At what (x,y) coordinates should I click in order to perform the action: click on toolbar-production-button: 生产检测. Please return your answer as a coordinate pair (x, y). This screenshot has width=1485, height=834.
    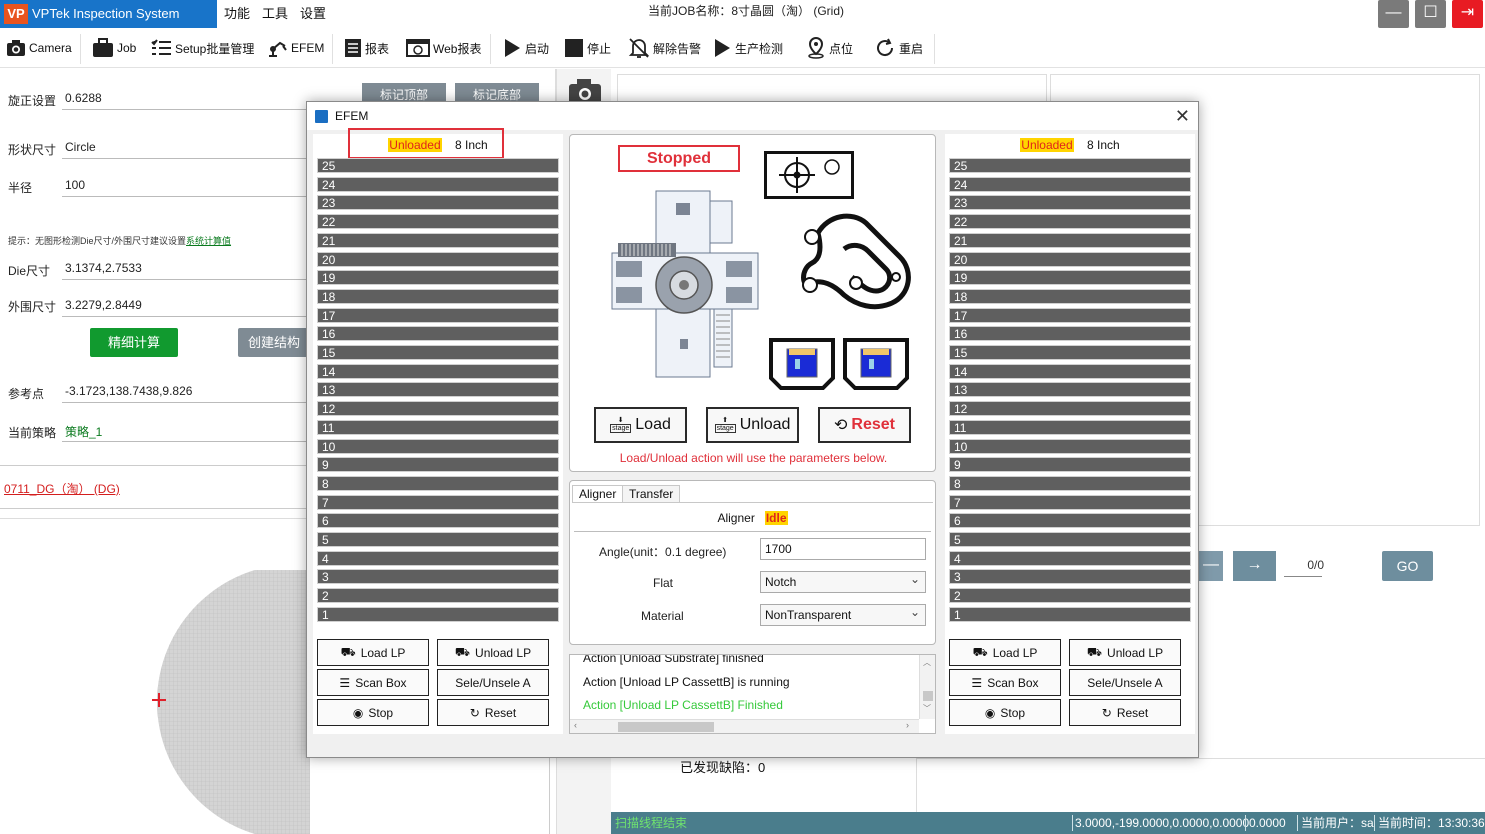
    Looking at the image, I should click on (747, 48).